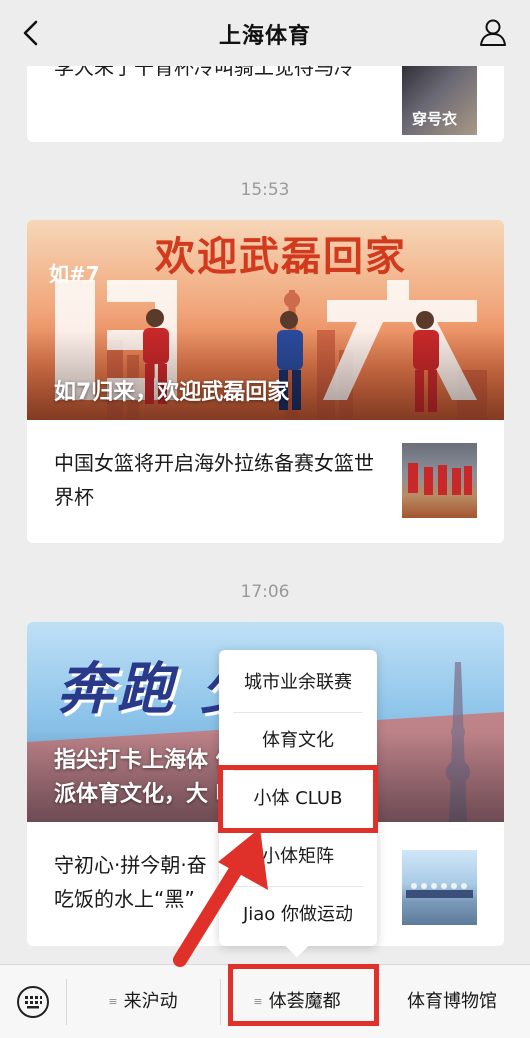 The width and height of the screenshot is (530, 1038). Describe the element at coordinates (146, 794) in the screenshot. I see `hero-caption-line2: 派体育文化，大 吧` at that location.